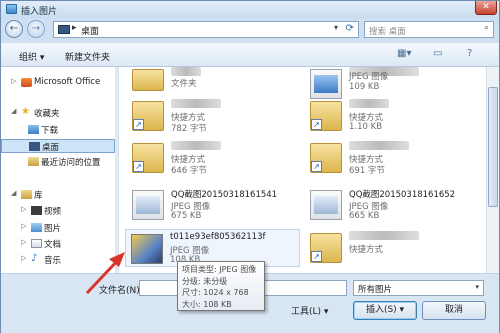  Describe the element at coordinates (392, 158) in the screenshot. I see `list-item: ↗ 快捷方式 691 字节` at that location.